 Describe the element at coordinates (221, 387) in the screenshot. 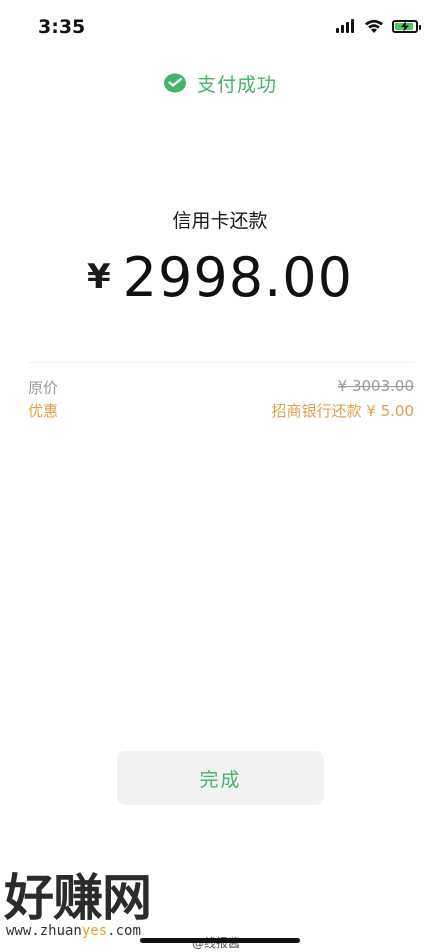

I see `original-price-row: 原价 ¥ 3003.00` at that location.